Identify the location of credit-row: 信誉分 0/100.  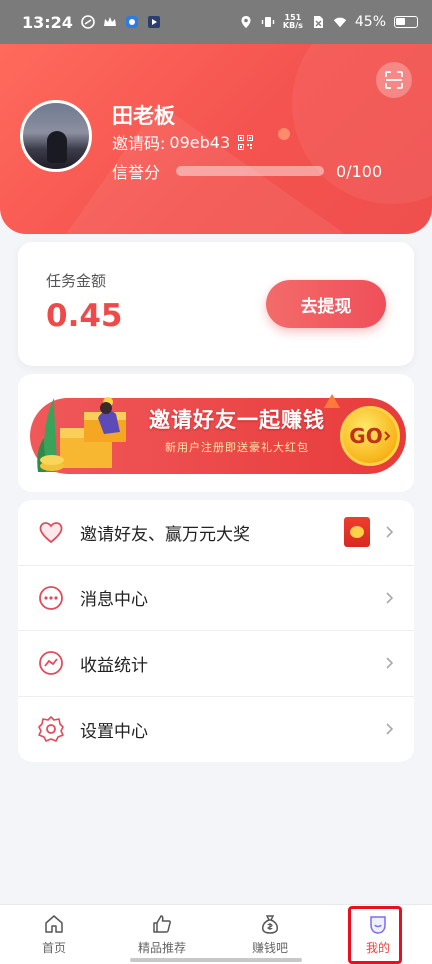
(247, 171).